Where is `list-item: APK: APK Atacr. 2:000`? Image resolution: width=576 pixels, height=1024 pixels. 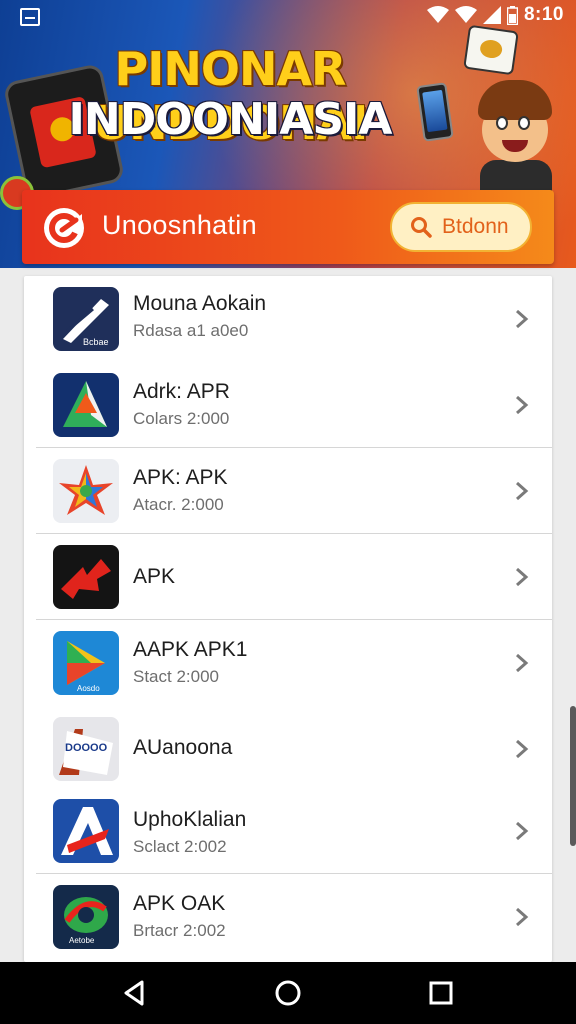 list-item: APK: APK Atacr. 2:000 is located at coordinates (288, 491).